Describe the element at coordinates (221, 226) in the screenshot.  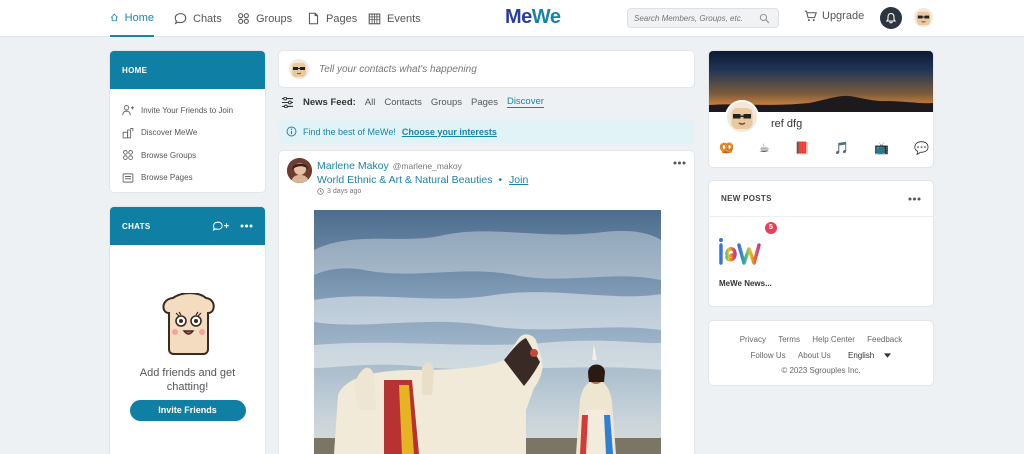
I see `new-chat-icon` at that location.